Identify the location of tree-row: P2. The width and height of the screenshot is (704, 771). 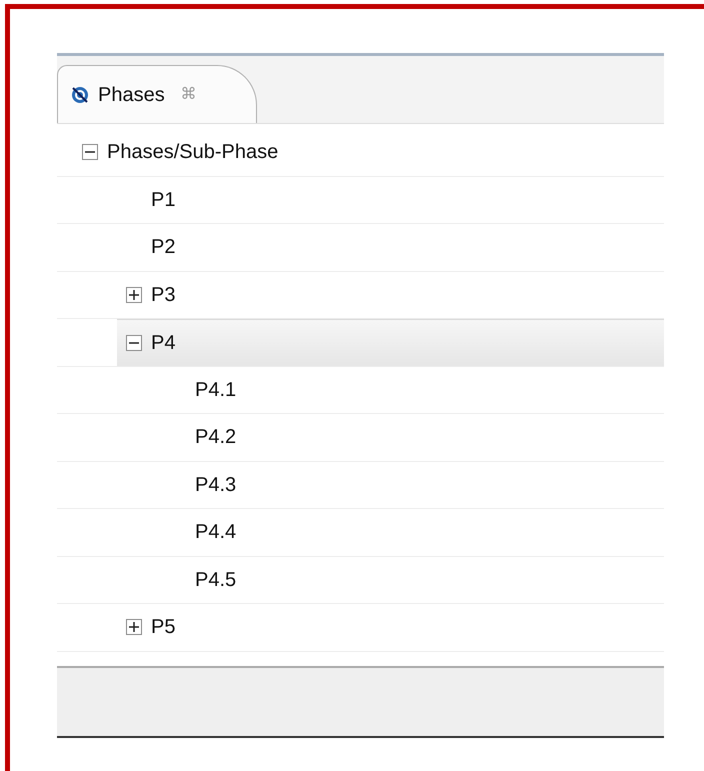
(395, 247).